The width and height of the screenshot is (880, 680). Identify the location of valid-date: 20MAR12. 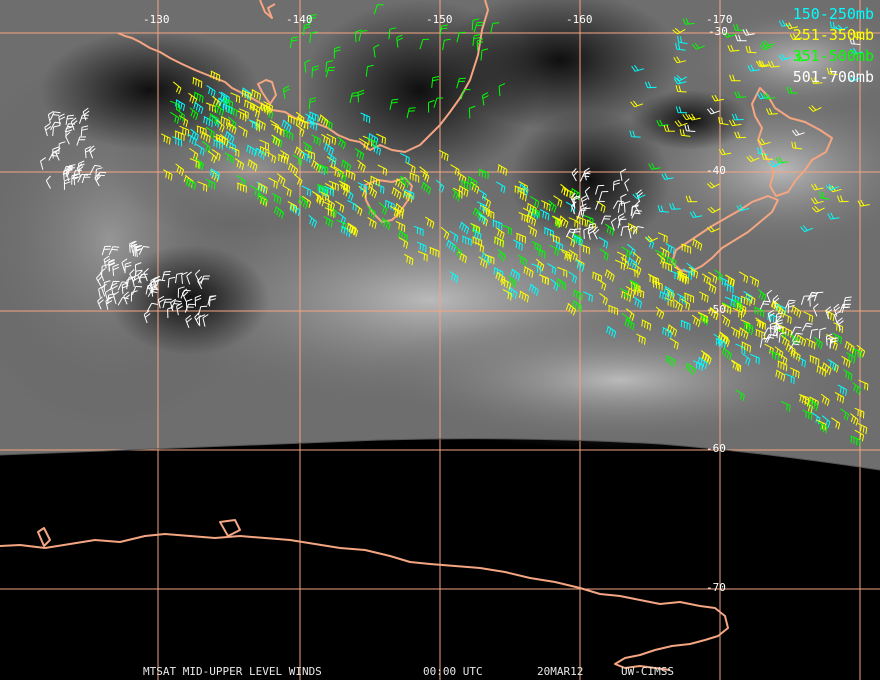
(560, 671).